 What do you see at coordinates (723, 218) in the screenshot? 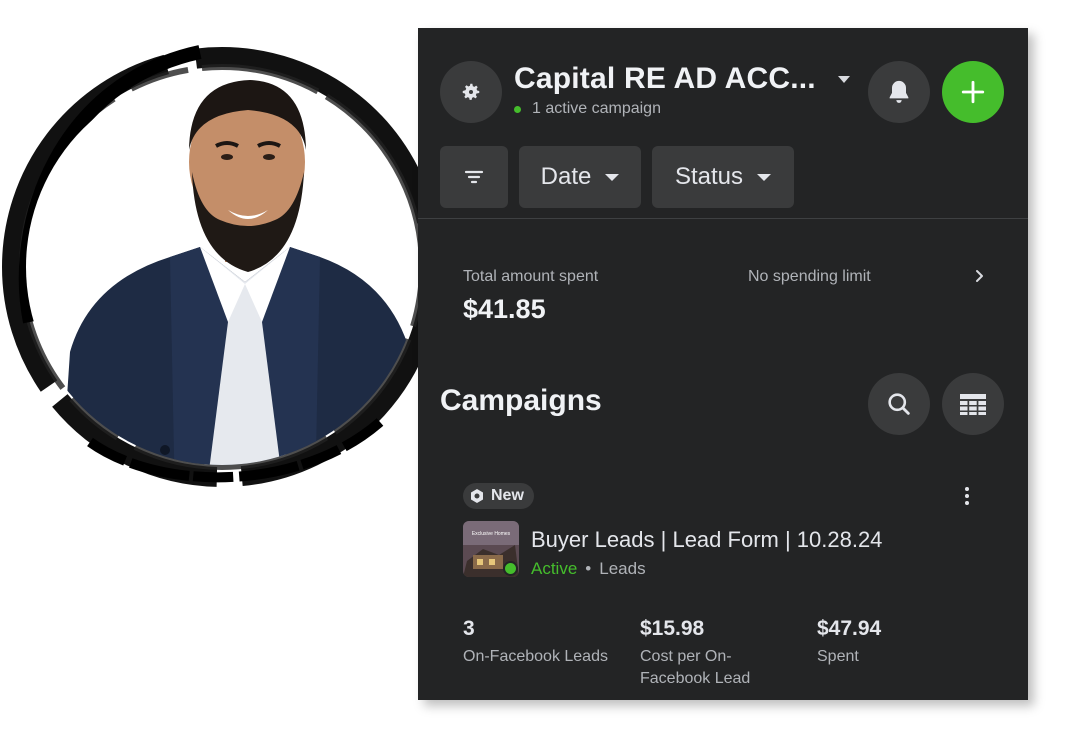
I see `header-divider` at bounding box center [723, 218].